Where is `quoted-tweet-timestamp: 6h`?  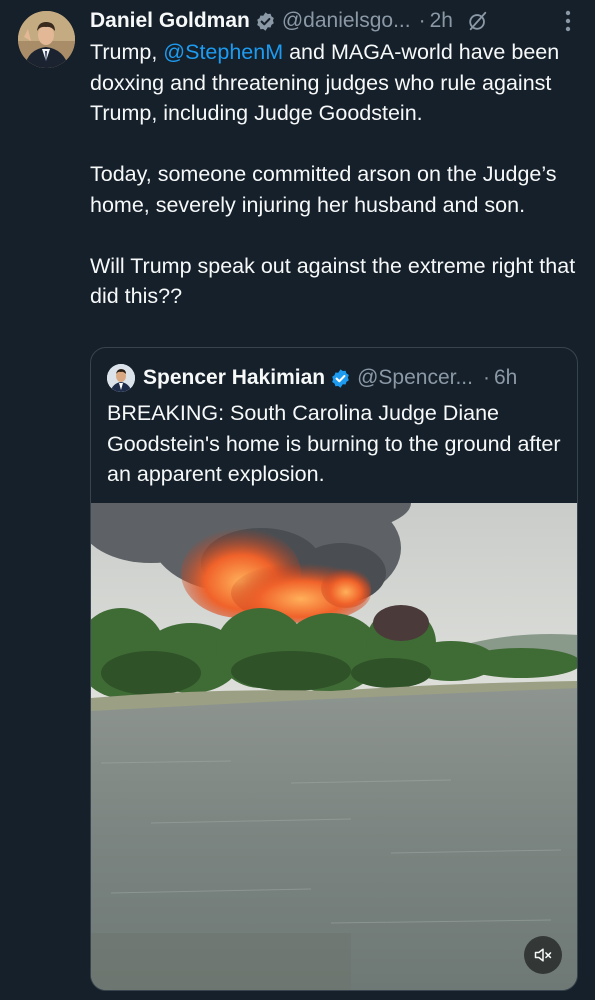
quoted-tweet-timestamp: 6h is located at coordinates (505, 378).